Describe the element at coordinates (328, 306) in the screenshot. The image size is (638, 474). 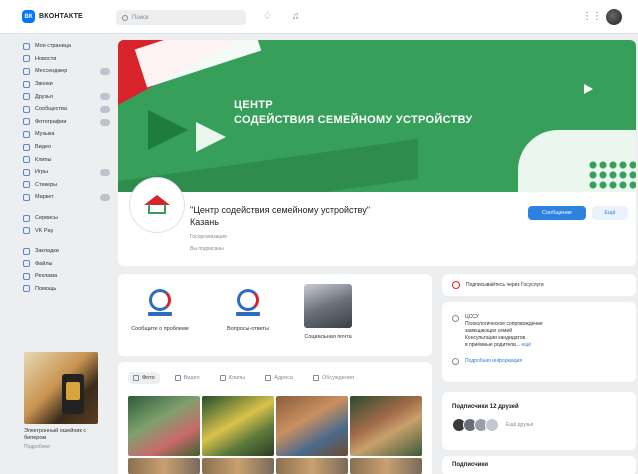
I see `link-thumbnail` at that location.